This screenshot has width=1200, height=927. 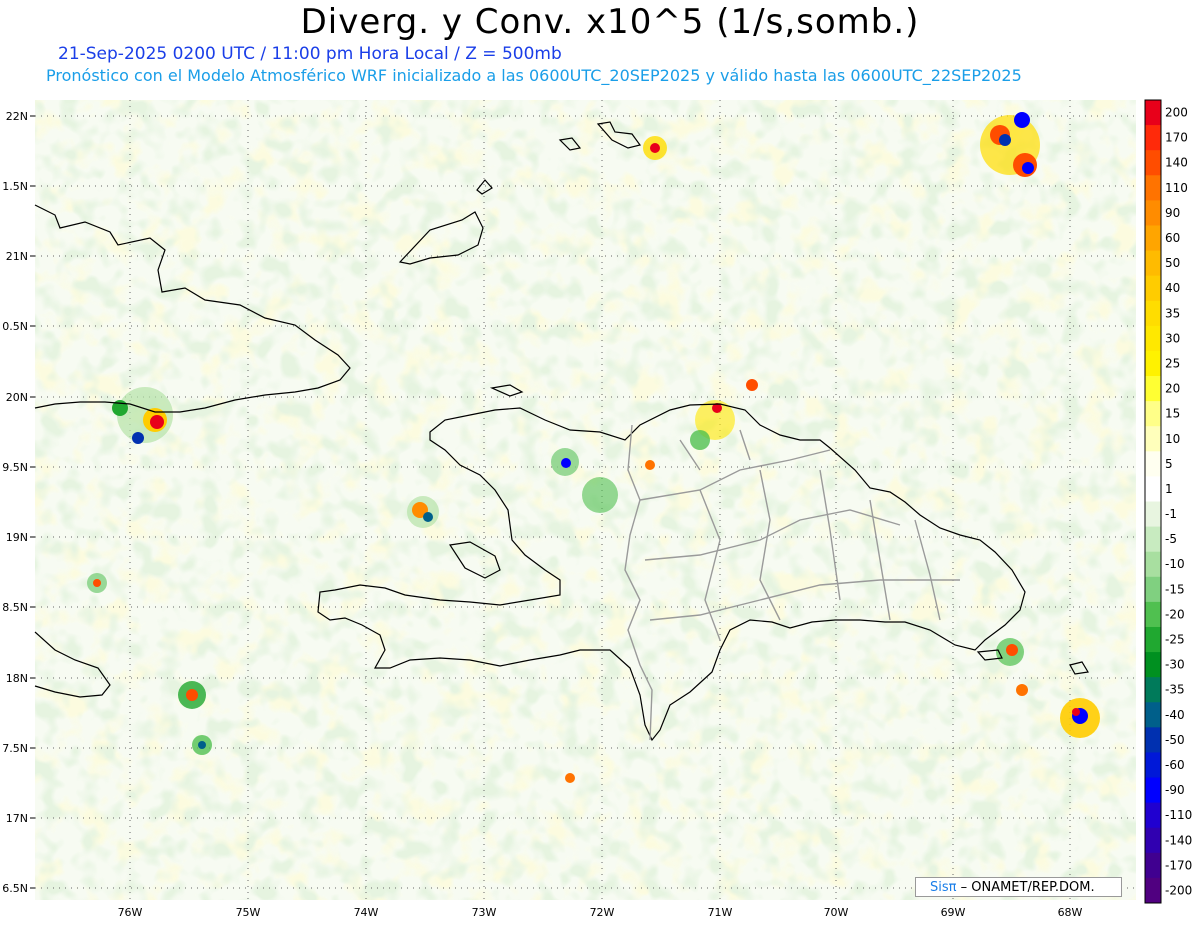 What do you see at coordinates (15, 326) in the screenshot?
I see `lat-label: 0.5N` at bounding box center [15, 326].